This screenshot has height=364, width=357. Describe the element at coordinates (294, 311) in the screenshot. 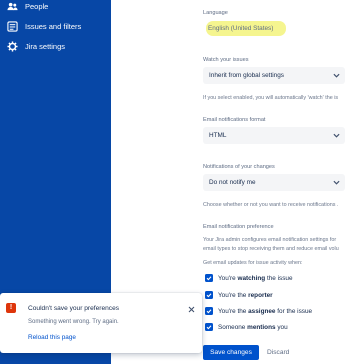

I see `label-text: for the issue` at that location.